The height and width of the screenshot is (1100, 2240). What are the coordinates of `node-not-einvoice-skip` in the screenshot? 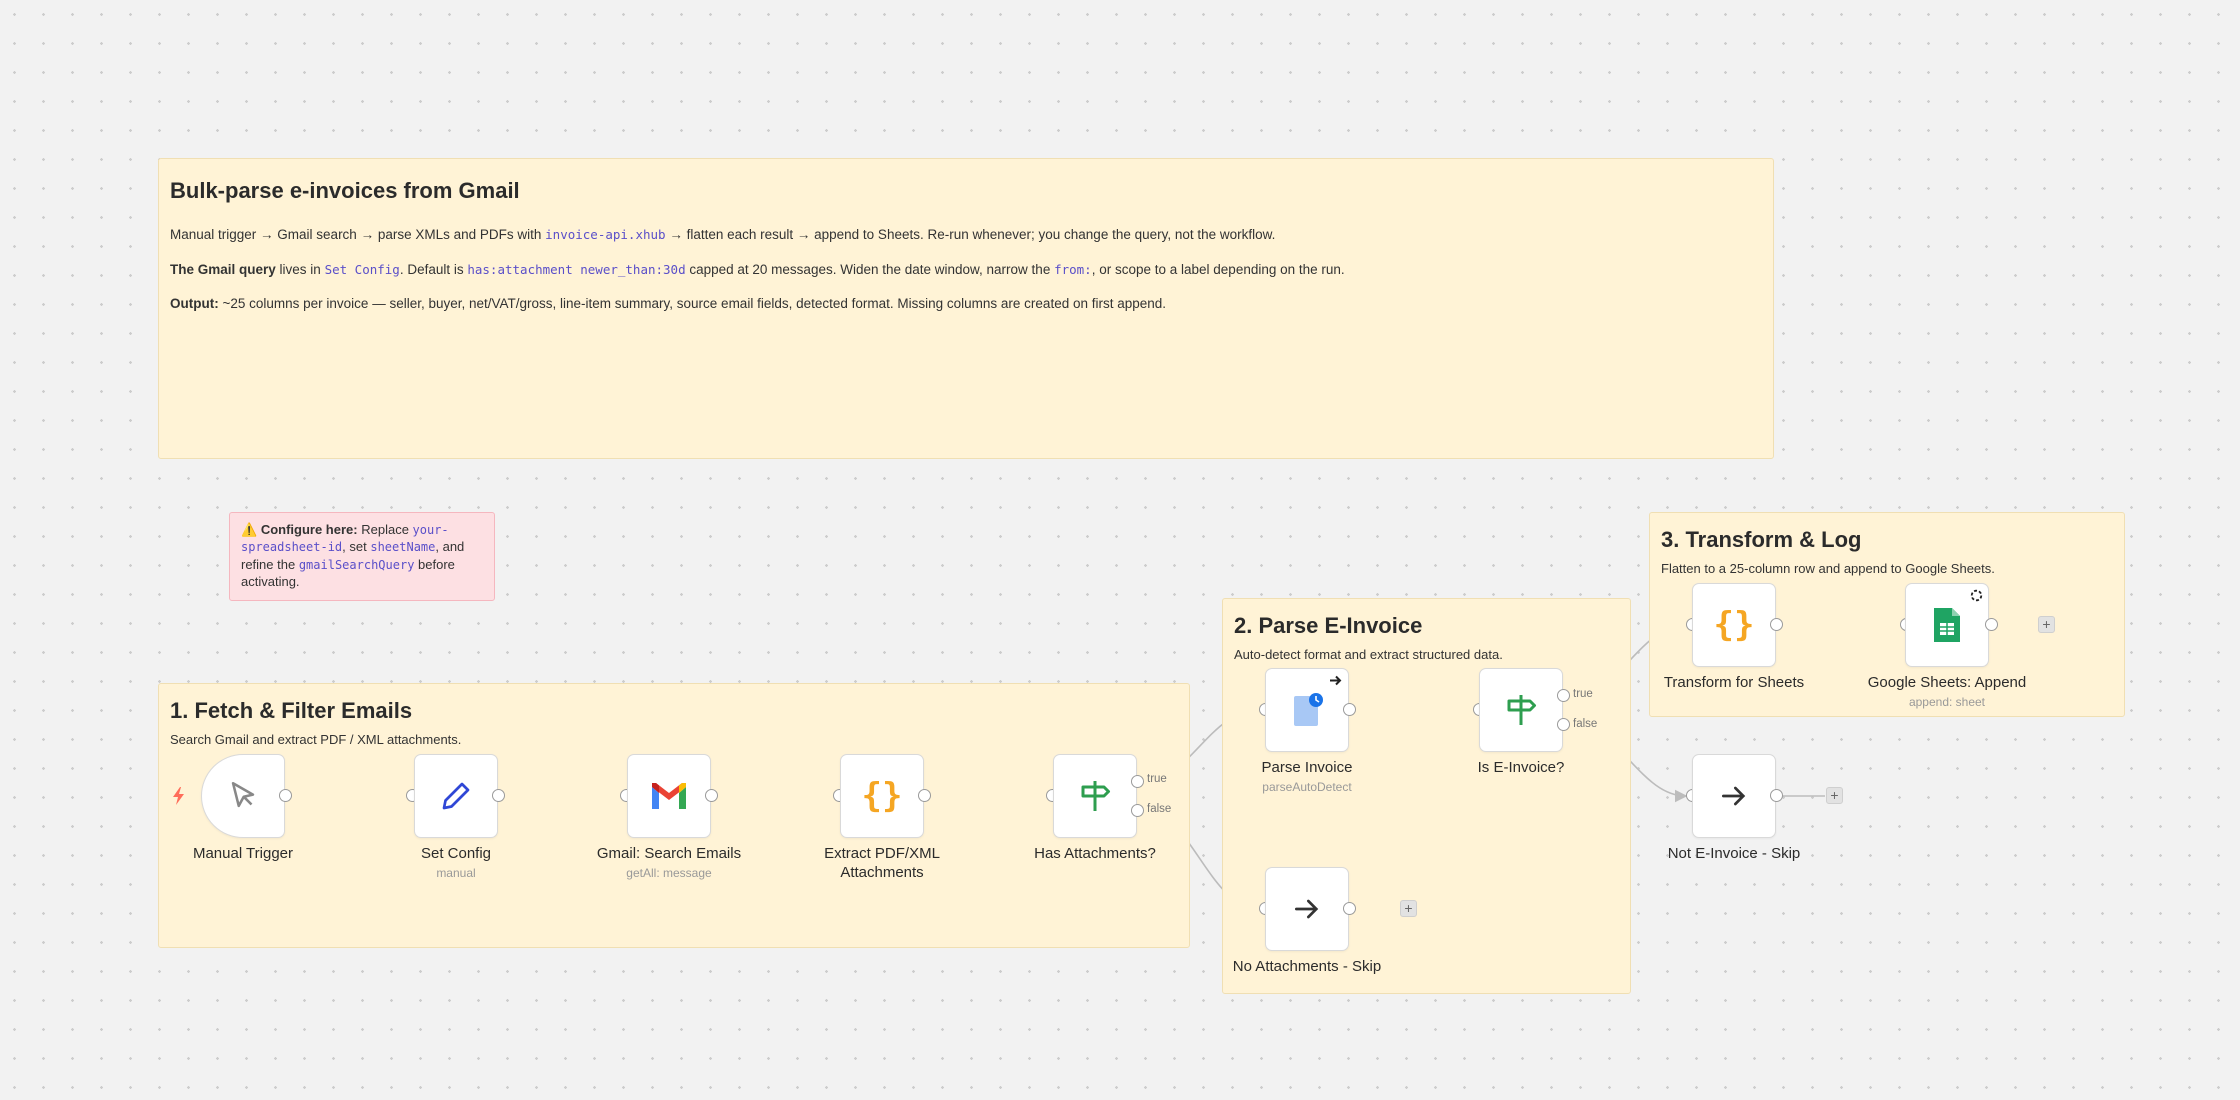 It's located at (1734, 796).